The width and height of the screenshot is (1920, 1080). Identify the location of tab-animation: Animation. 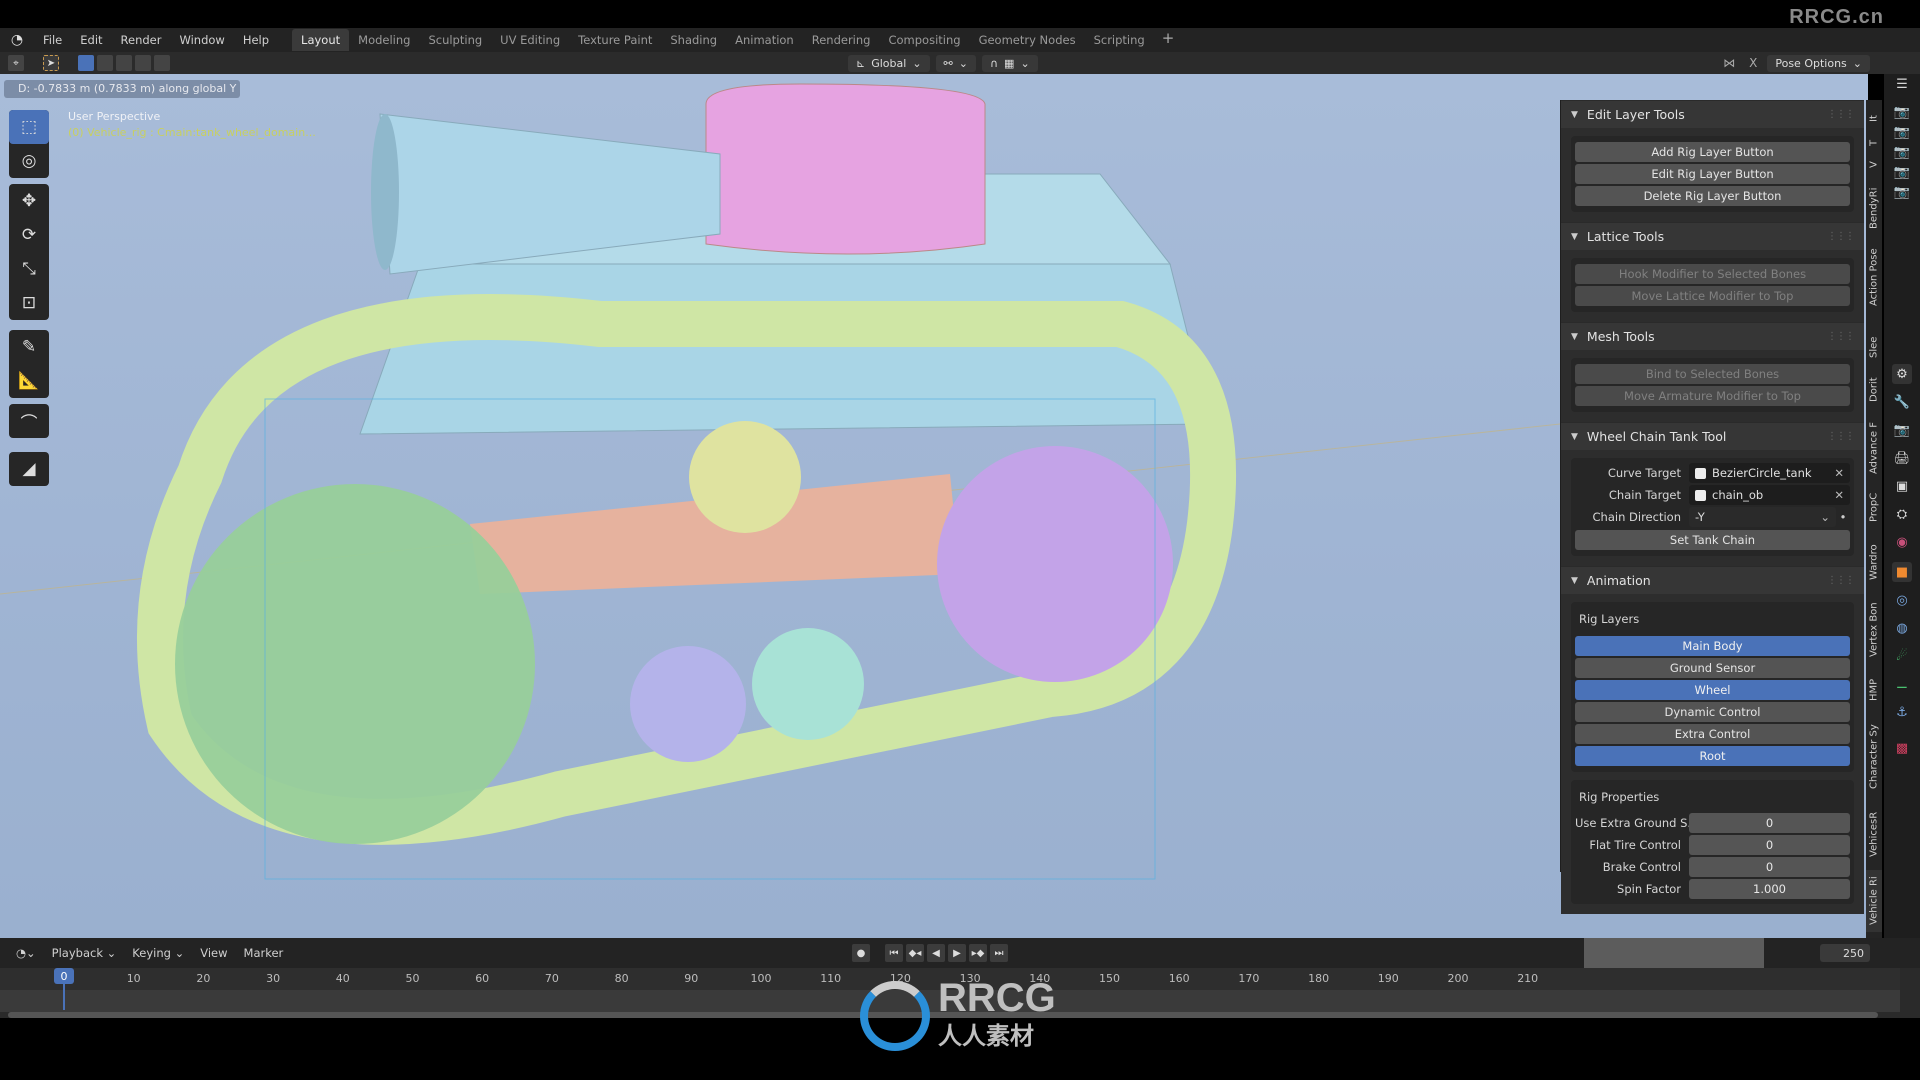
(764, 40).